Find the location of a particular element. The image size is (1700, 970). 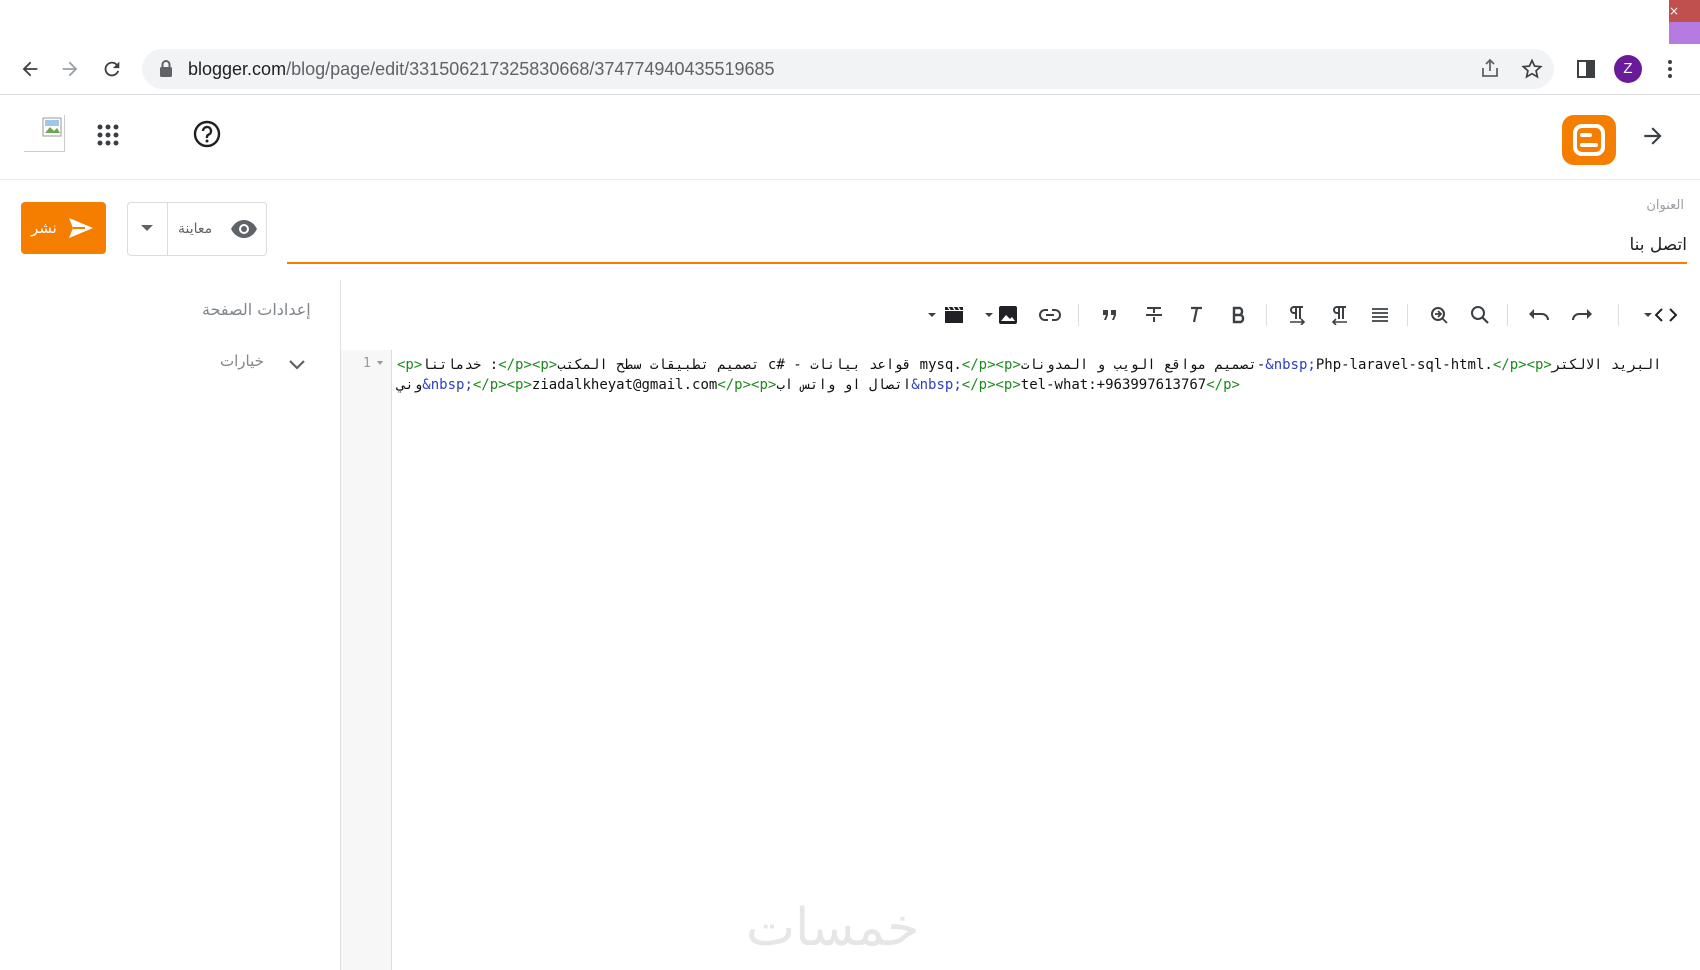

line-number: 1 is located at coordinates (367, 363).